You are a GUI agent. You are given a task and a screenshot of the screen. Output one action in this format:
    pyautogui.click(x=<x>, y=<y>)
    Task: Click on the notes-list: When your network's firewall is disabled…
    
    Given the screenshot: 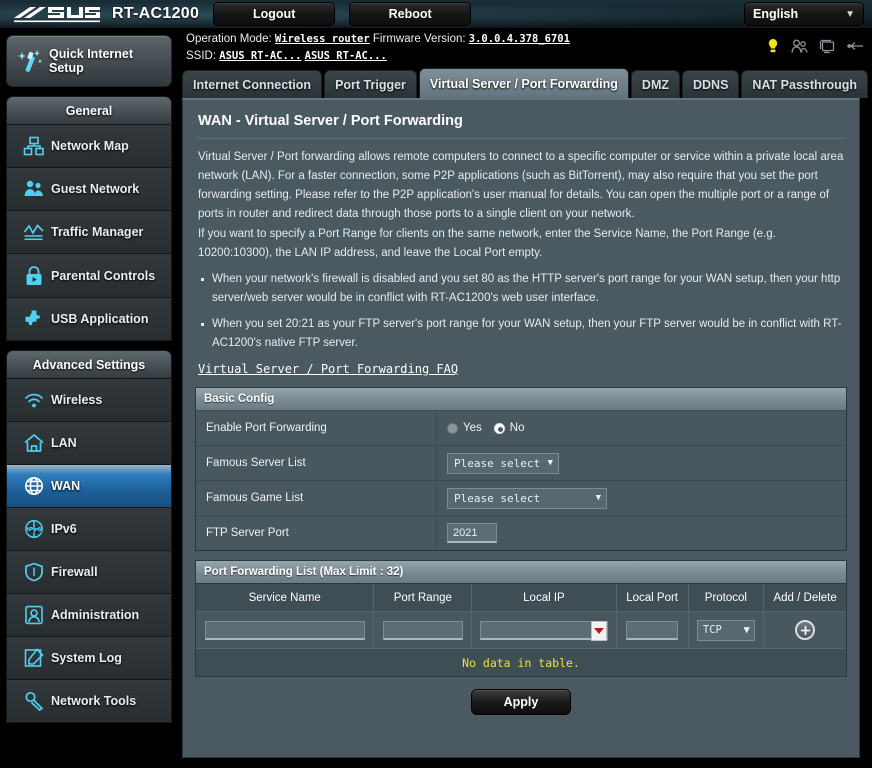 What is the action you would take?
    pyautogui.click(x=521, y=308)
    